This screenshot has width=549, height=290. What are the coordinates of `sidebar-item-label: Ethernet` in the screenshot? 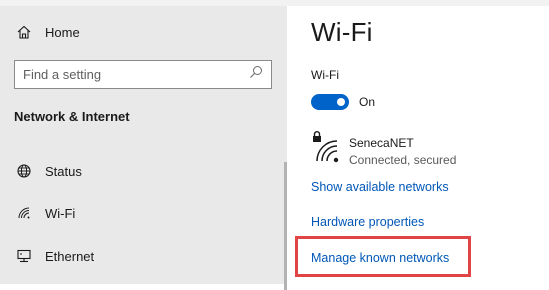 It's located at (70, 256).